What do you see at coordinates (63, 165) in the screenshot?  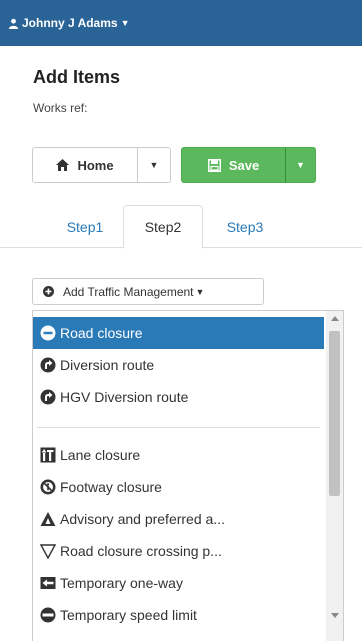 I see `home-icon` at bounding box center [63, 165].